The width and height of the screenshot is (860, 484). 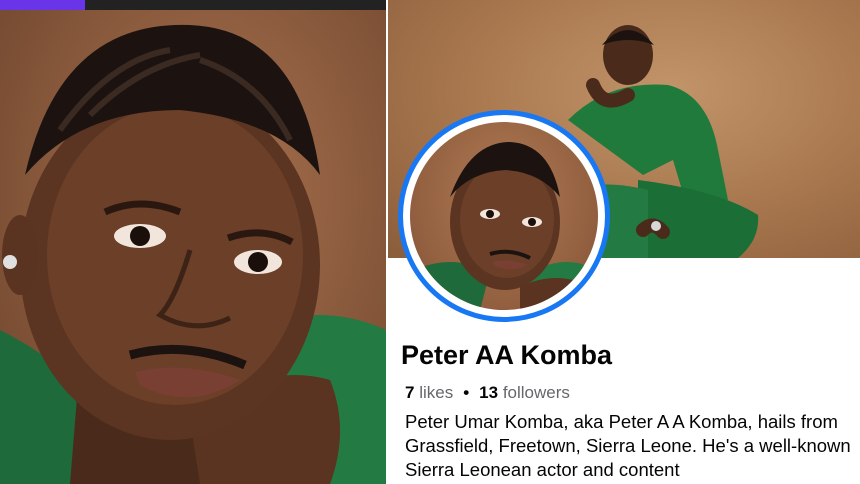 What do you see at coordinates (507, 355) in the screenshot?
I see `profile-name: Peter AA Komba` at bounding box center [507, 355].